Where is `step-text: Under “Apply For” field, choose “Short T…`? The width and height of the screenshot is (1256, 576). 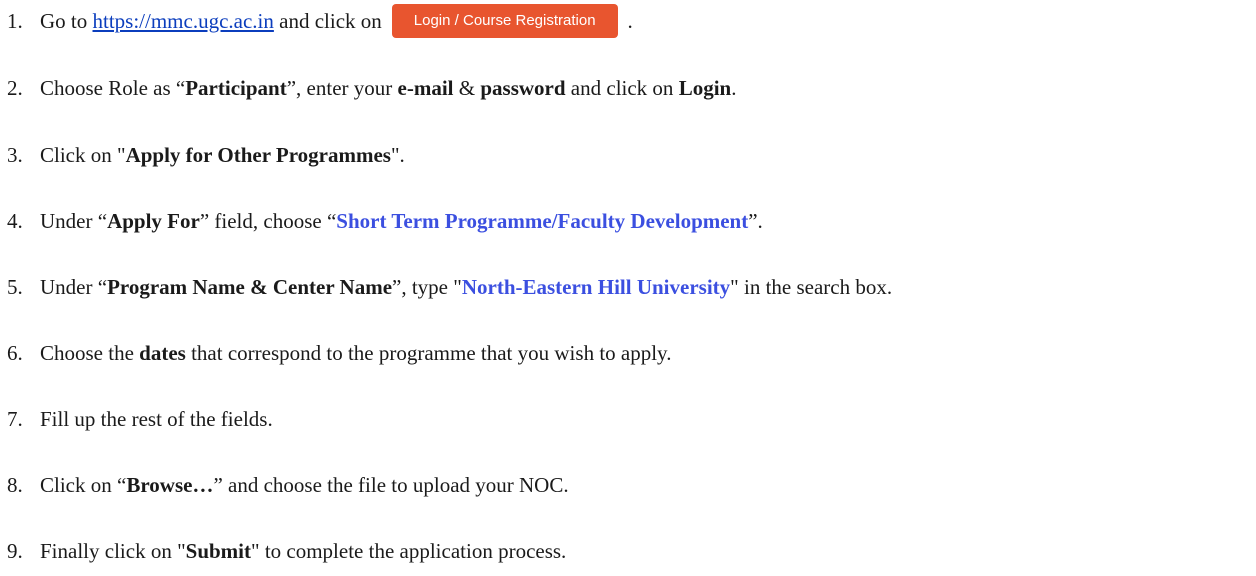 step-text: Under “Apply For” field, choose “Short T… is located at coordinates (401, 221).